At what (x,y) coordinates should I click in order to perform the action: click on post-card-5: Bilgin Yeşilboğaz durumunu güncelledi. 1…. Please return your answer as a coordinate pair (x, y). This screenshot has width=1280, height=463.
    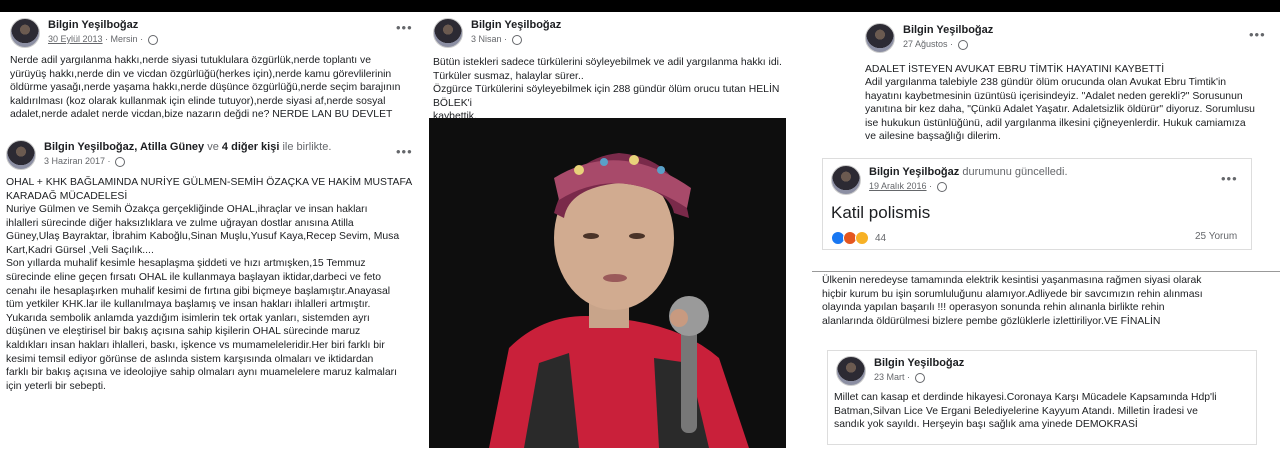
    Looking at the image, I should click on (1037, 204).